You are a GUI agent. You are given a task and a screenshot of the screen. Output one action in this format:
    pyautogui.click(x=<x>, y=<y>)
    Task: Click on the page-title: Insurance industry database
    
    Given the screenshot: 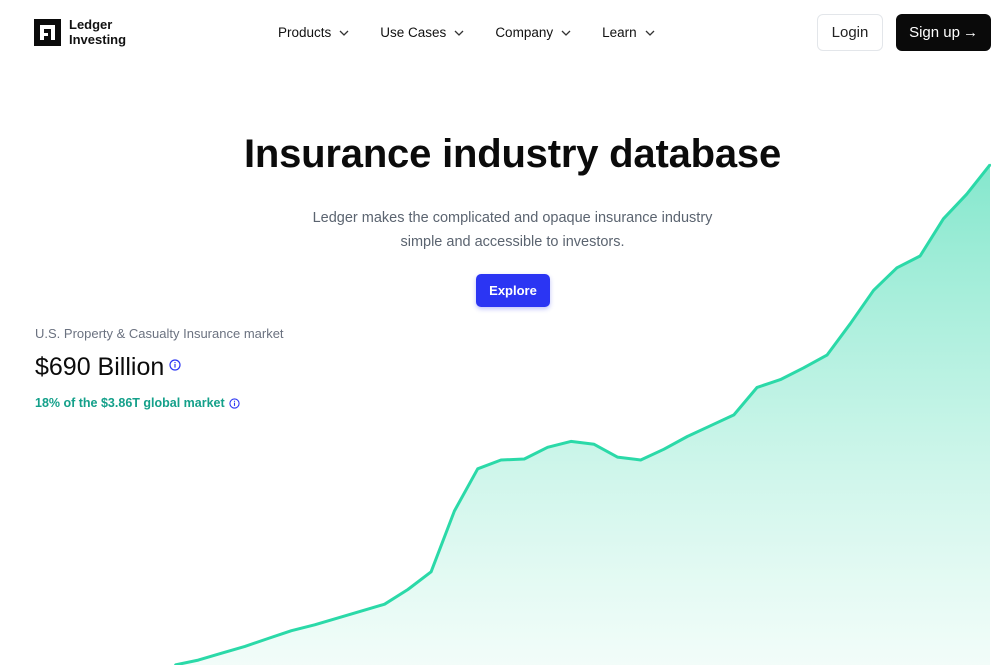 What is the action you would take?
    pyautogui.click(x=512, y=154)
    